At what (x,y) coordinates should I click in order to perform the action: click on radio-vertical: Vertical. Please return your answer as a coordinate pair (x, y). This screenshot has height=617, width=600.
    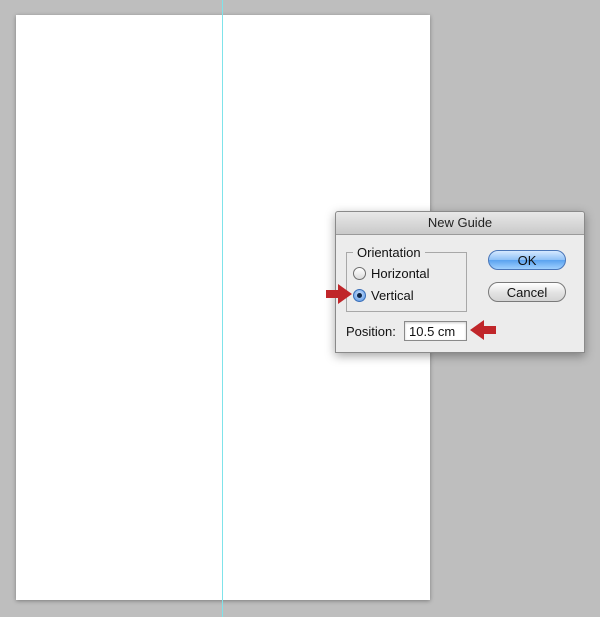
    Looking at the image, I should click on (383, 295).